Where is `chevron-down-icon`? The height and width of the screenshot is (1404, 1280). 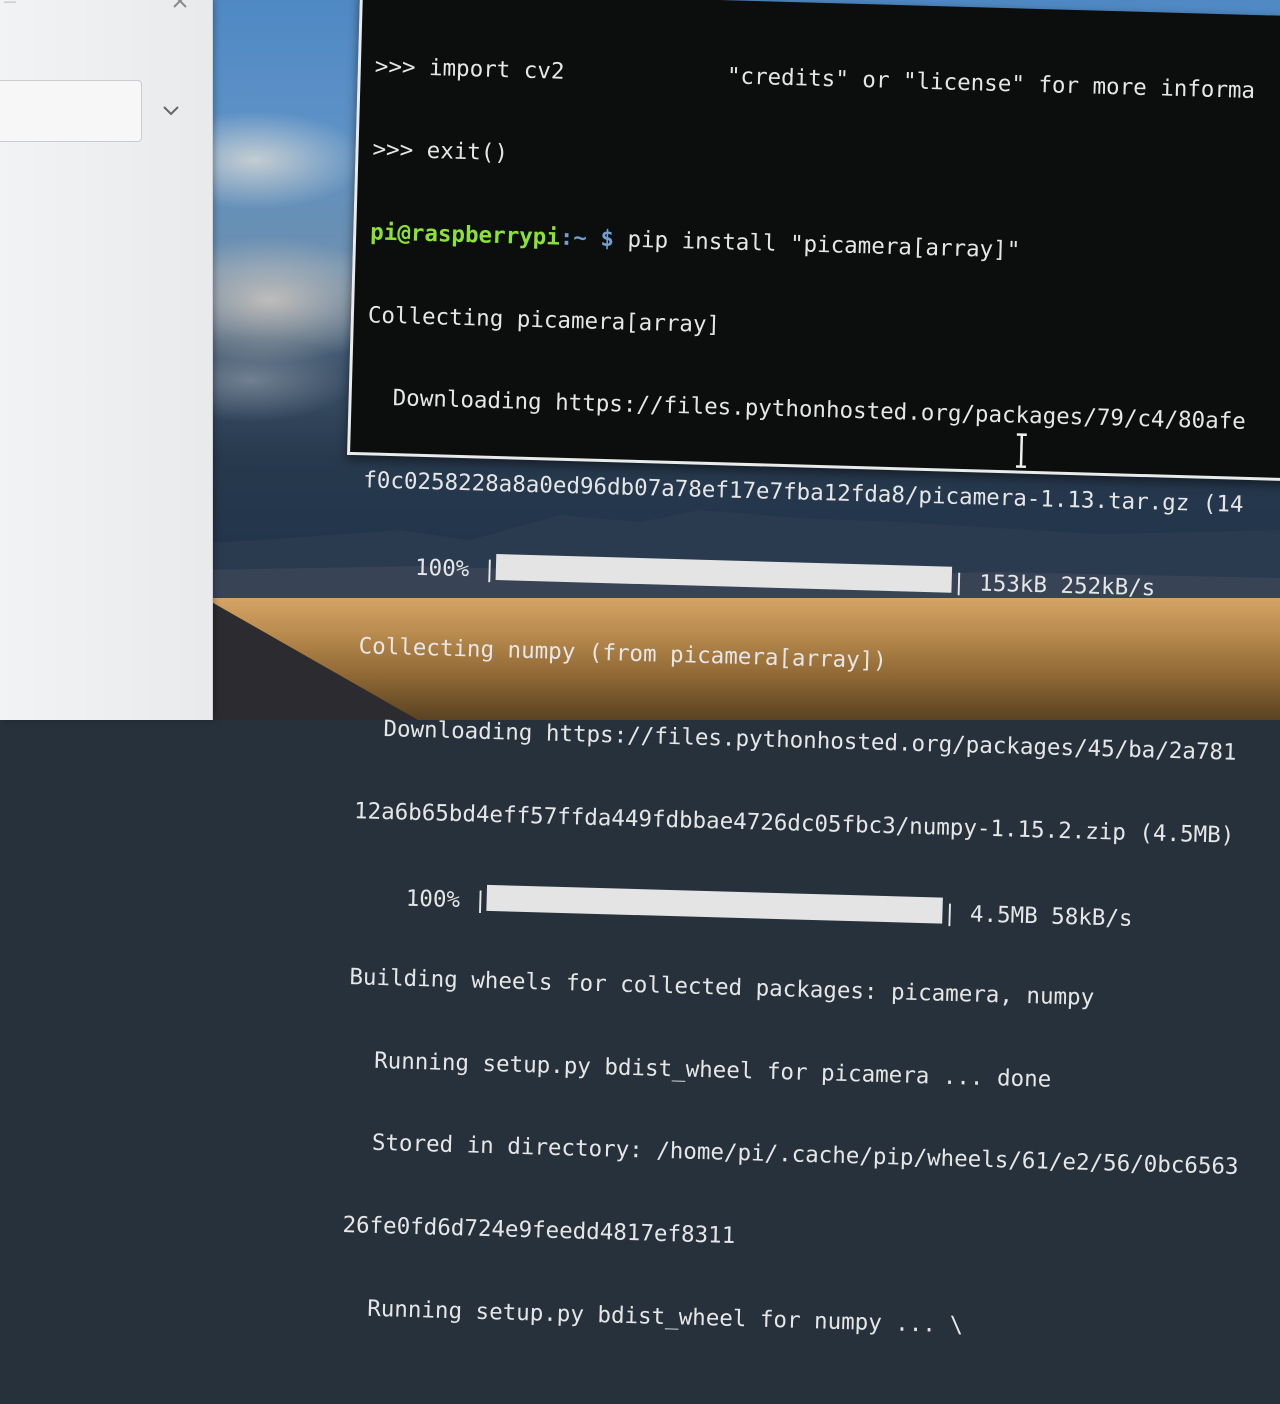
chevron-down-icon is located at coordinates (171, 111).